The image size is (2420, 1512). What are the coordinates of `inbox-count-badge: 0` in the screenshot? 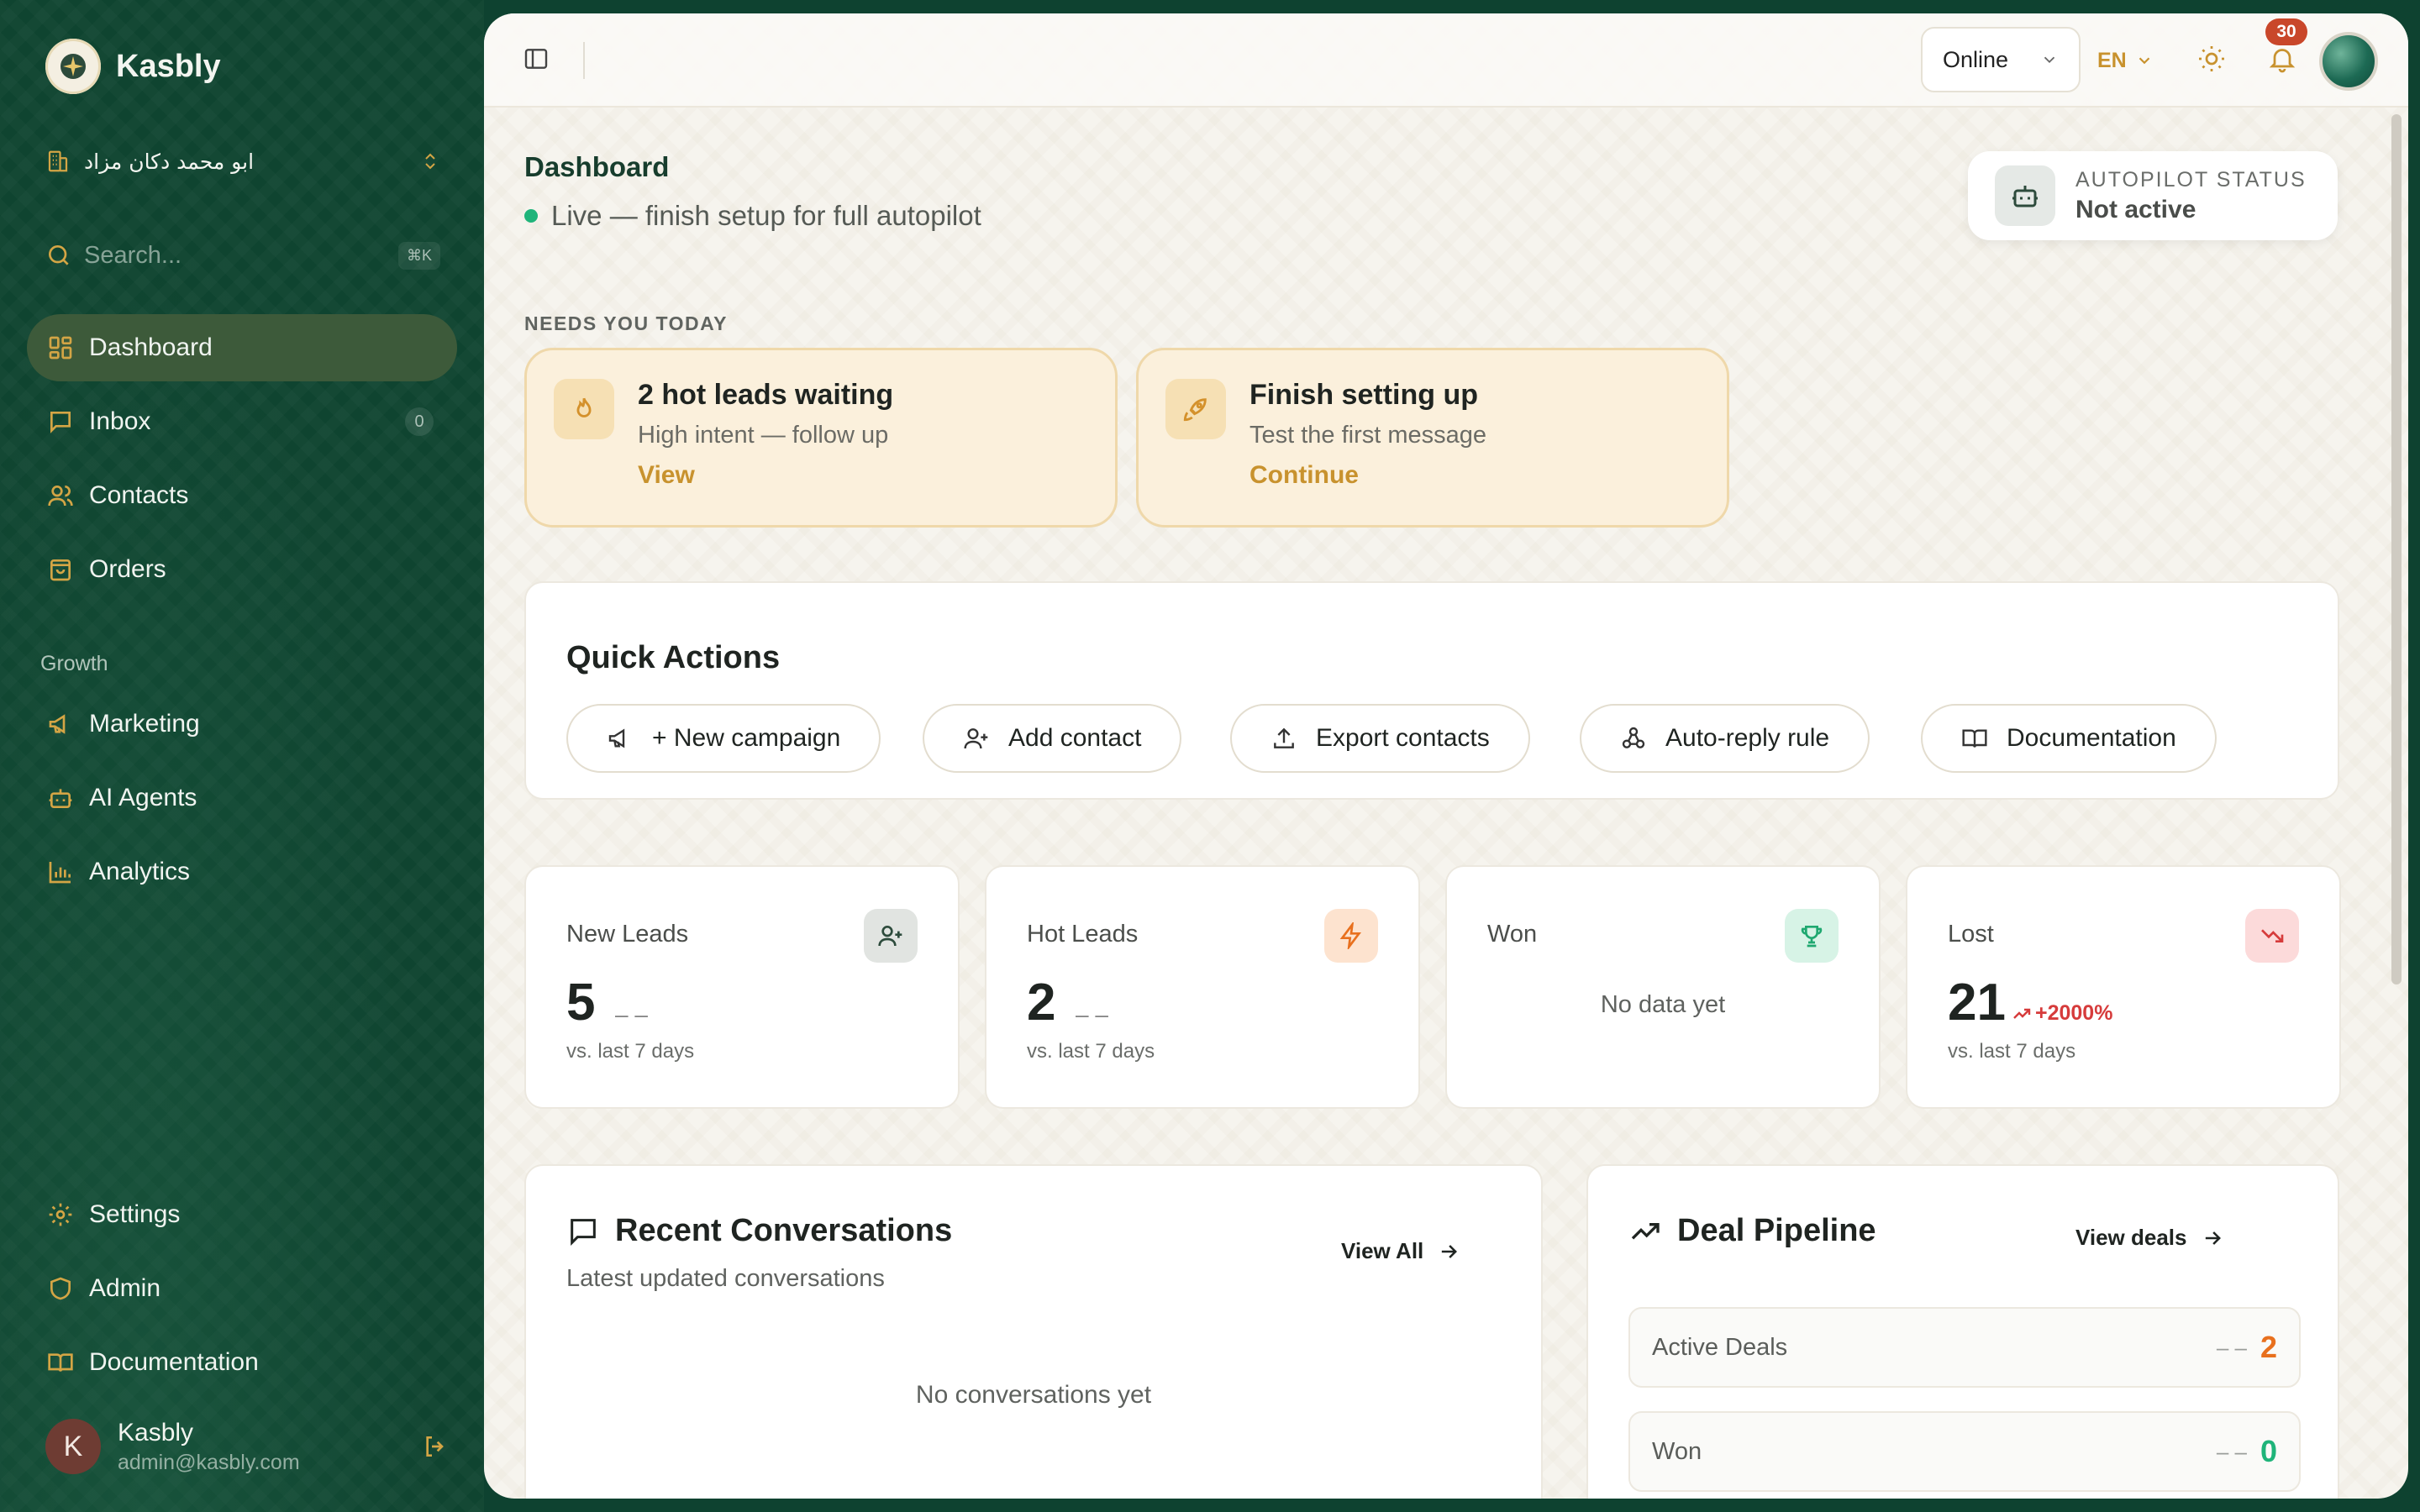 It's located at (420, 421).